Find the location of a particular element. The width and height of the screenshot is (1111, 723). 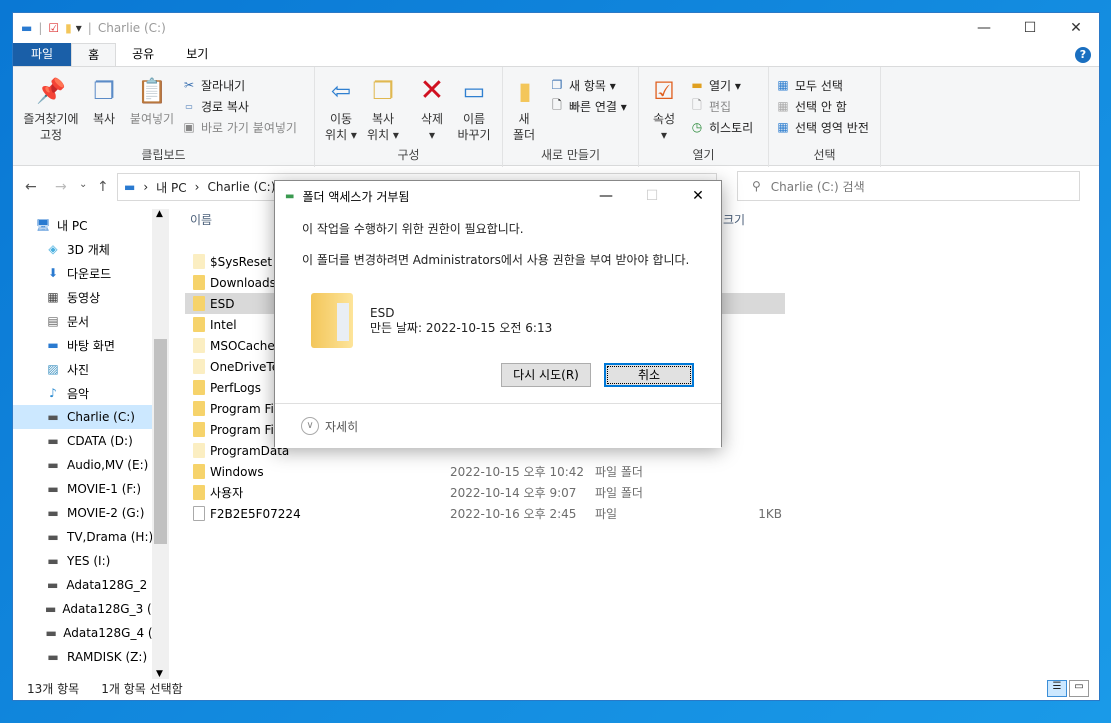

sidebar-item: 🖥 내 PC is located at coordinates (90, 225).